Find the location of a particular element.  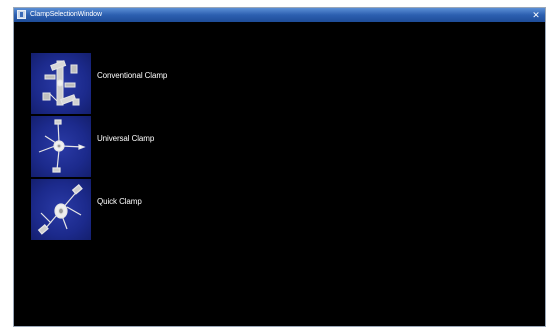

conventional-clamp-option: Conventional Clamp is located at coordinates (181, 83).